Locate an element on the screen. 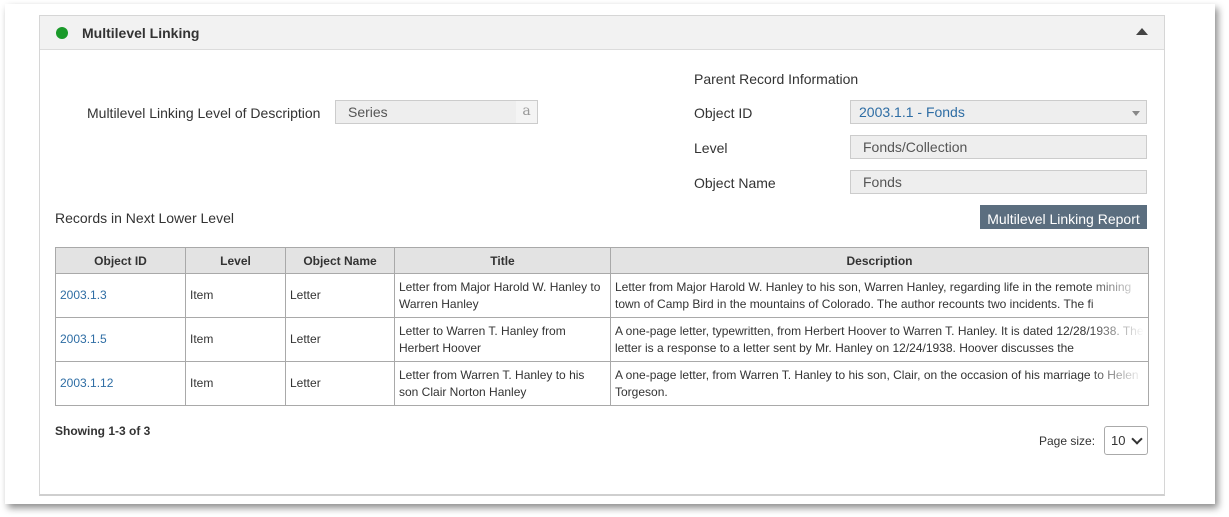 This screenshot has height=517, width=1229. chevron-up-icon is located at coordinates (1142, 31).